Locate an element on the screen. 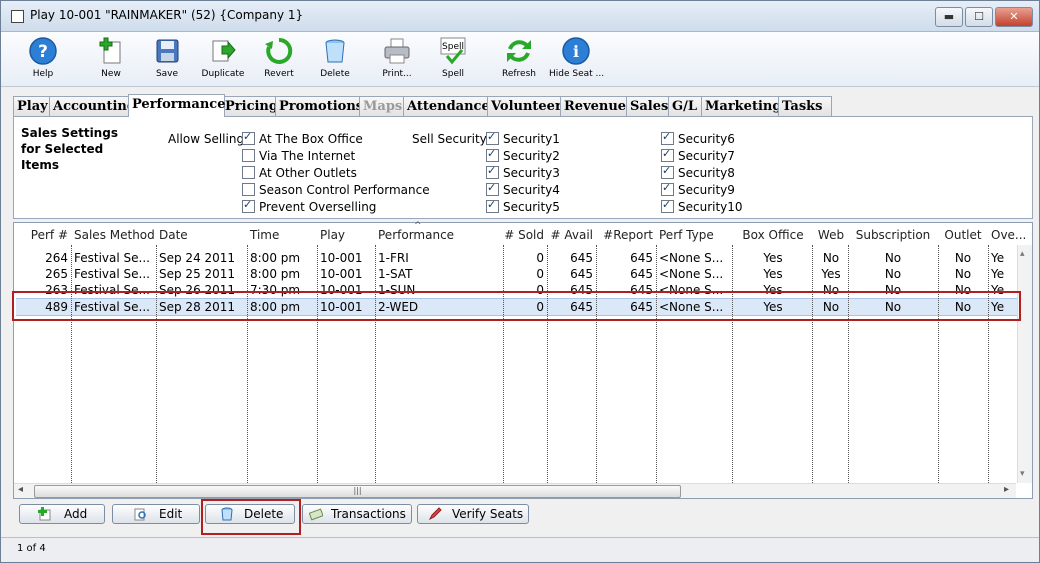 This screenshot has width=1040, height=563. verify-seats-button: Verify Seats is located at coordinates (473, 514).